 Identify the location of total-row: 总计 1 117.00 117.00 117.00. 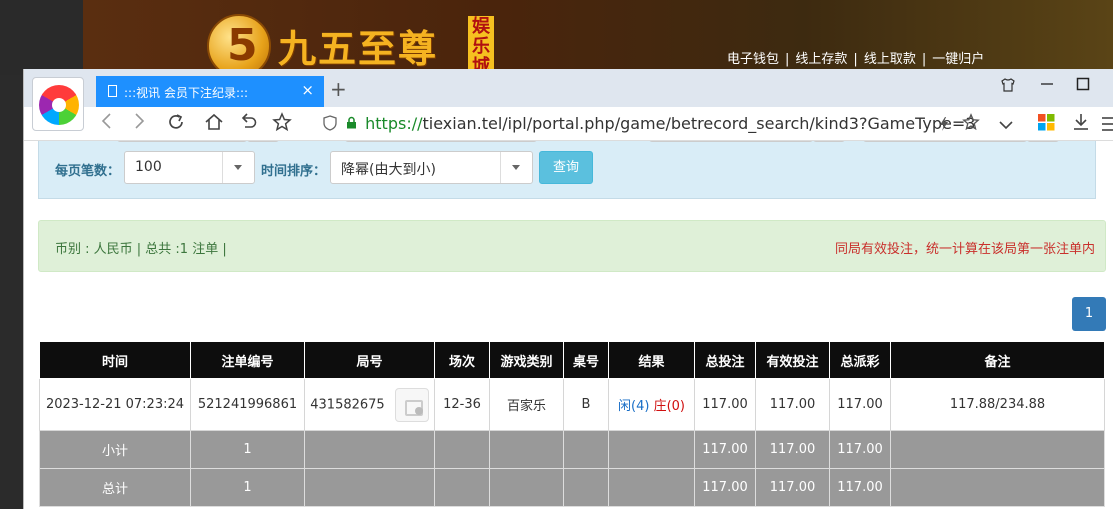
(572, 487).